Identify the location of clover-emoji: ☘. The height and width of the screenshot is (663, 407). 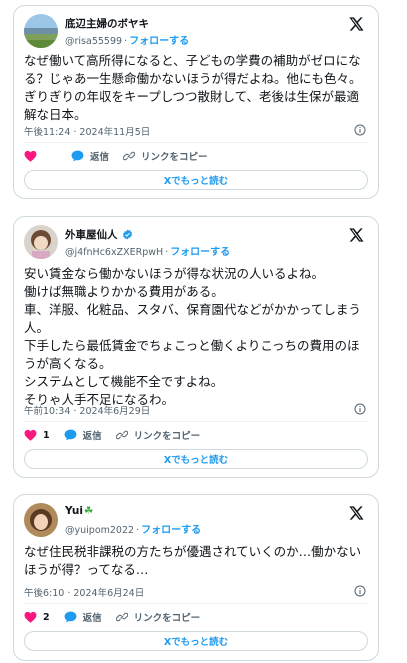
(88, 511).